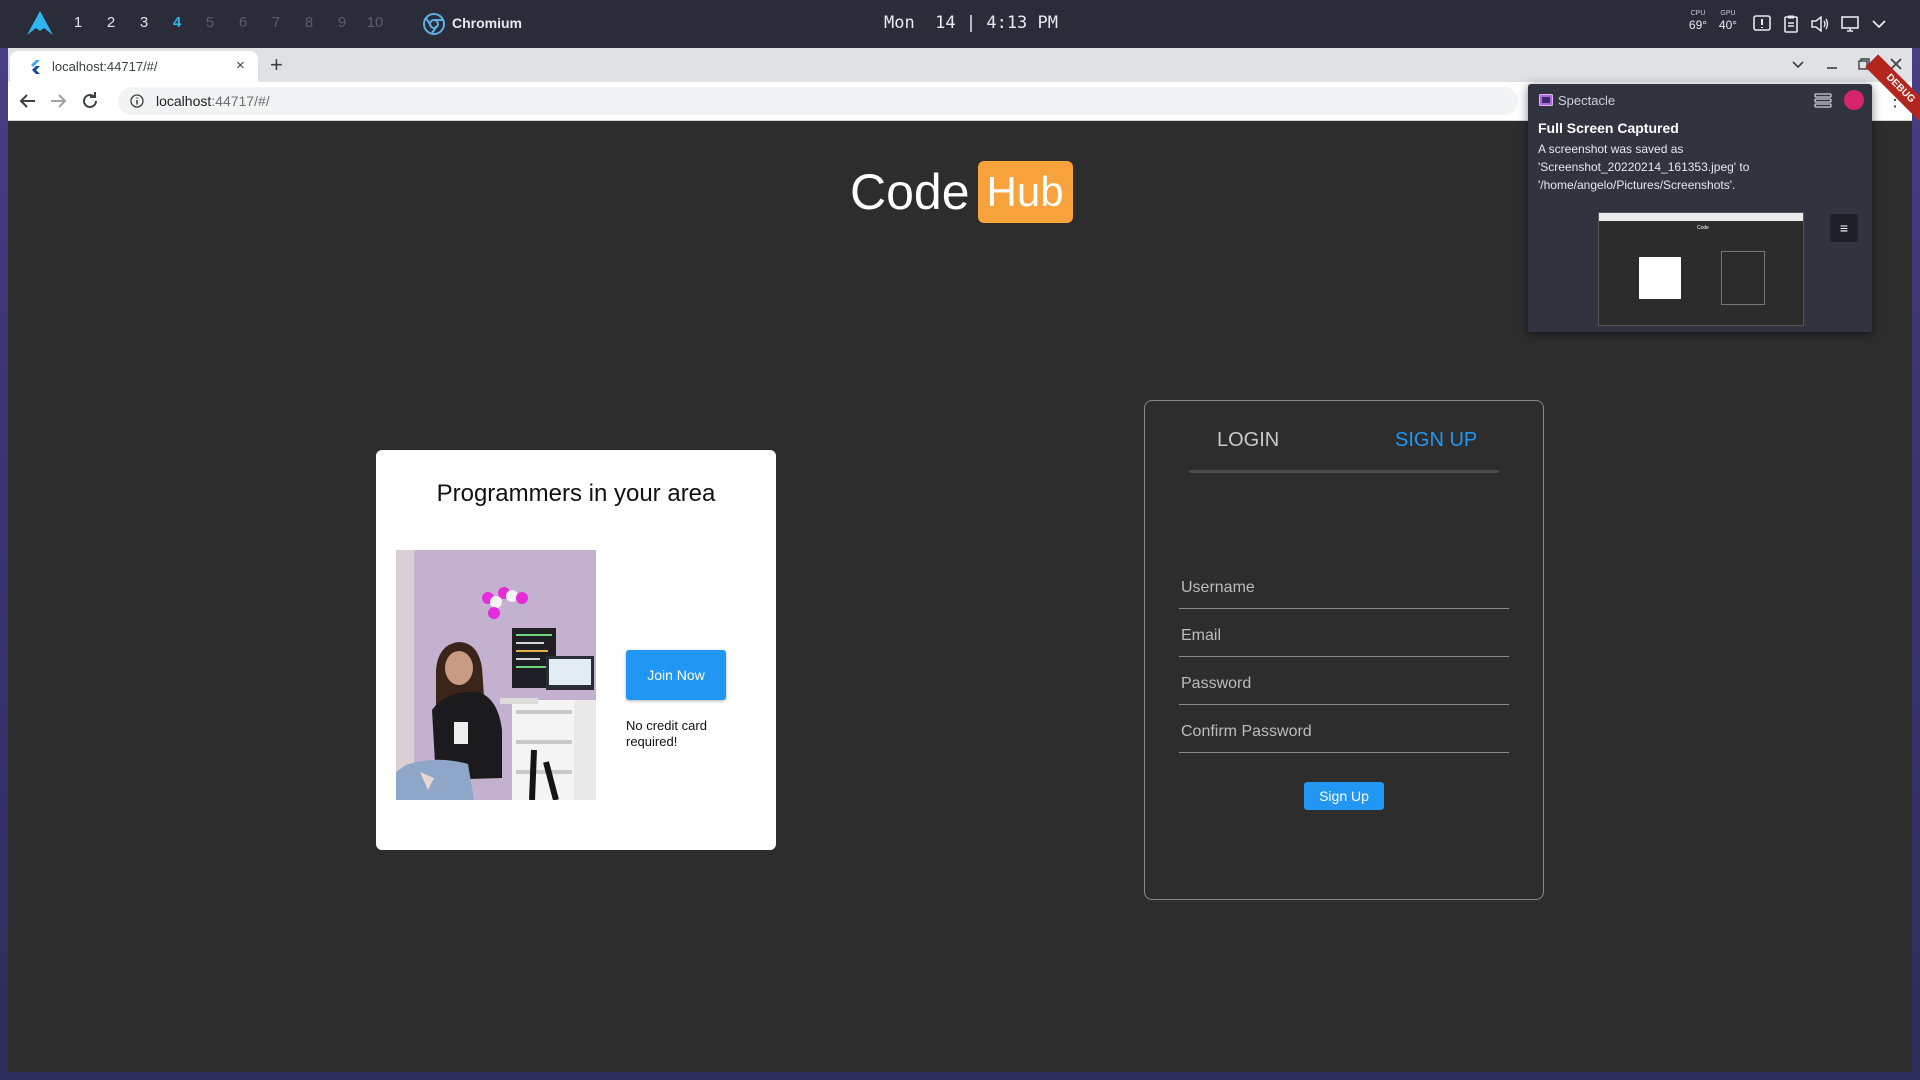  What do you see at coordinates (240, 101) in the screenshot?
I see `url-path: :44717/#/` at bounding box center [240, 101].